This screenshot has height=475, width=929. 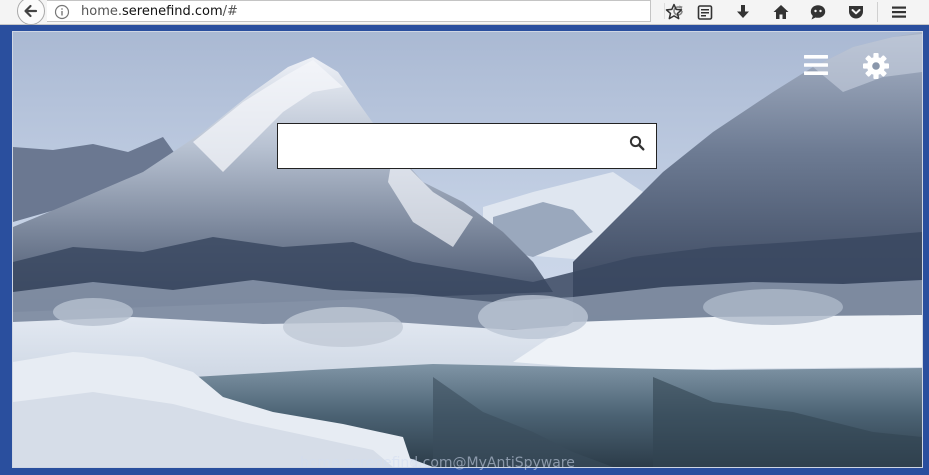 I want to click on watermark-text: home.serenefind.com@MyAntiSpyware, so click(x=437, y=463).